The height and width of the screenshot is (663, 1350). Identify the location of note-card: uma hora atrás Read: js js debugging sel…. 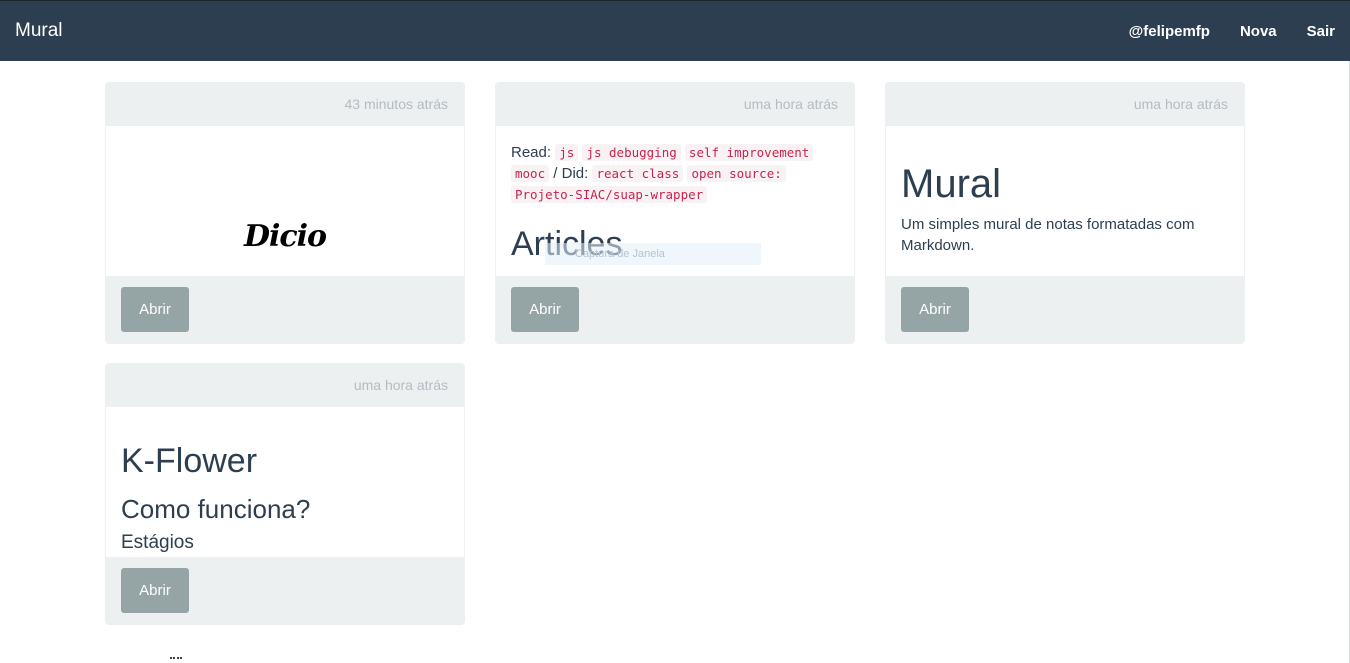
(675, 213).